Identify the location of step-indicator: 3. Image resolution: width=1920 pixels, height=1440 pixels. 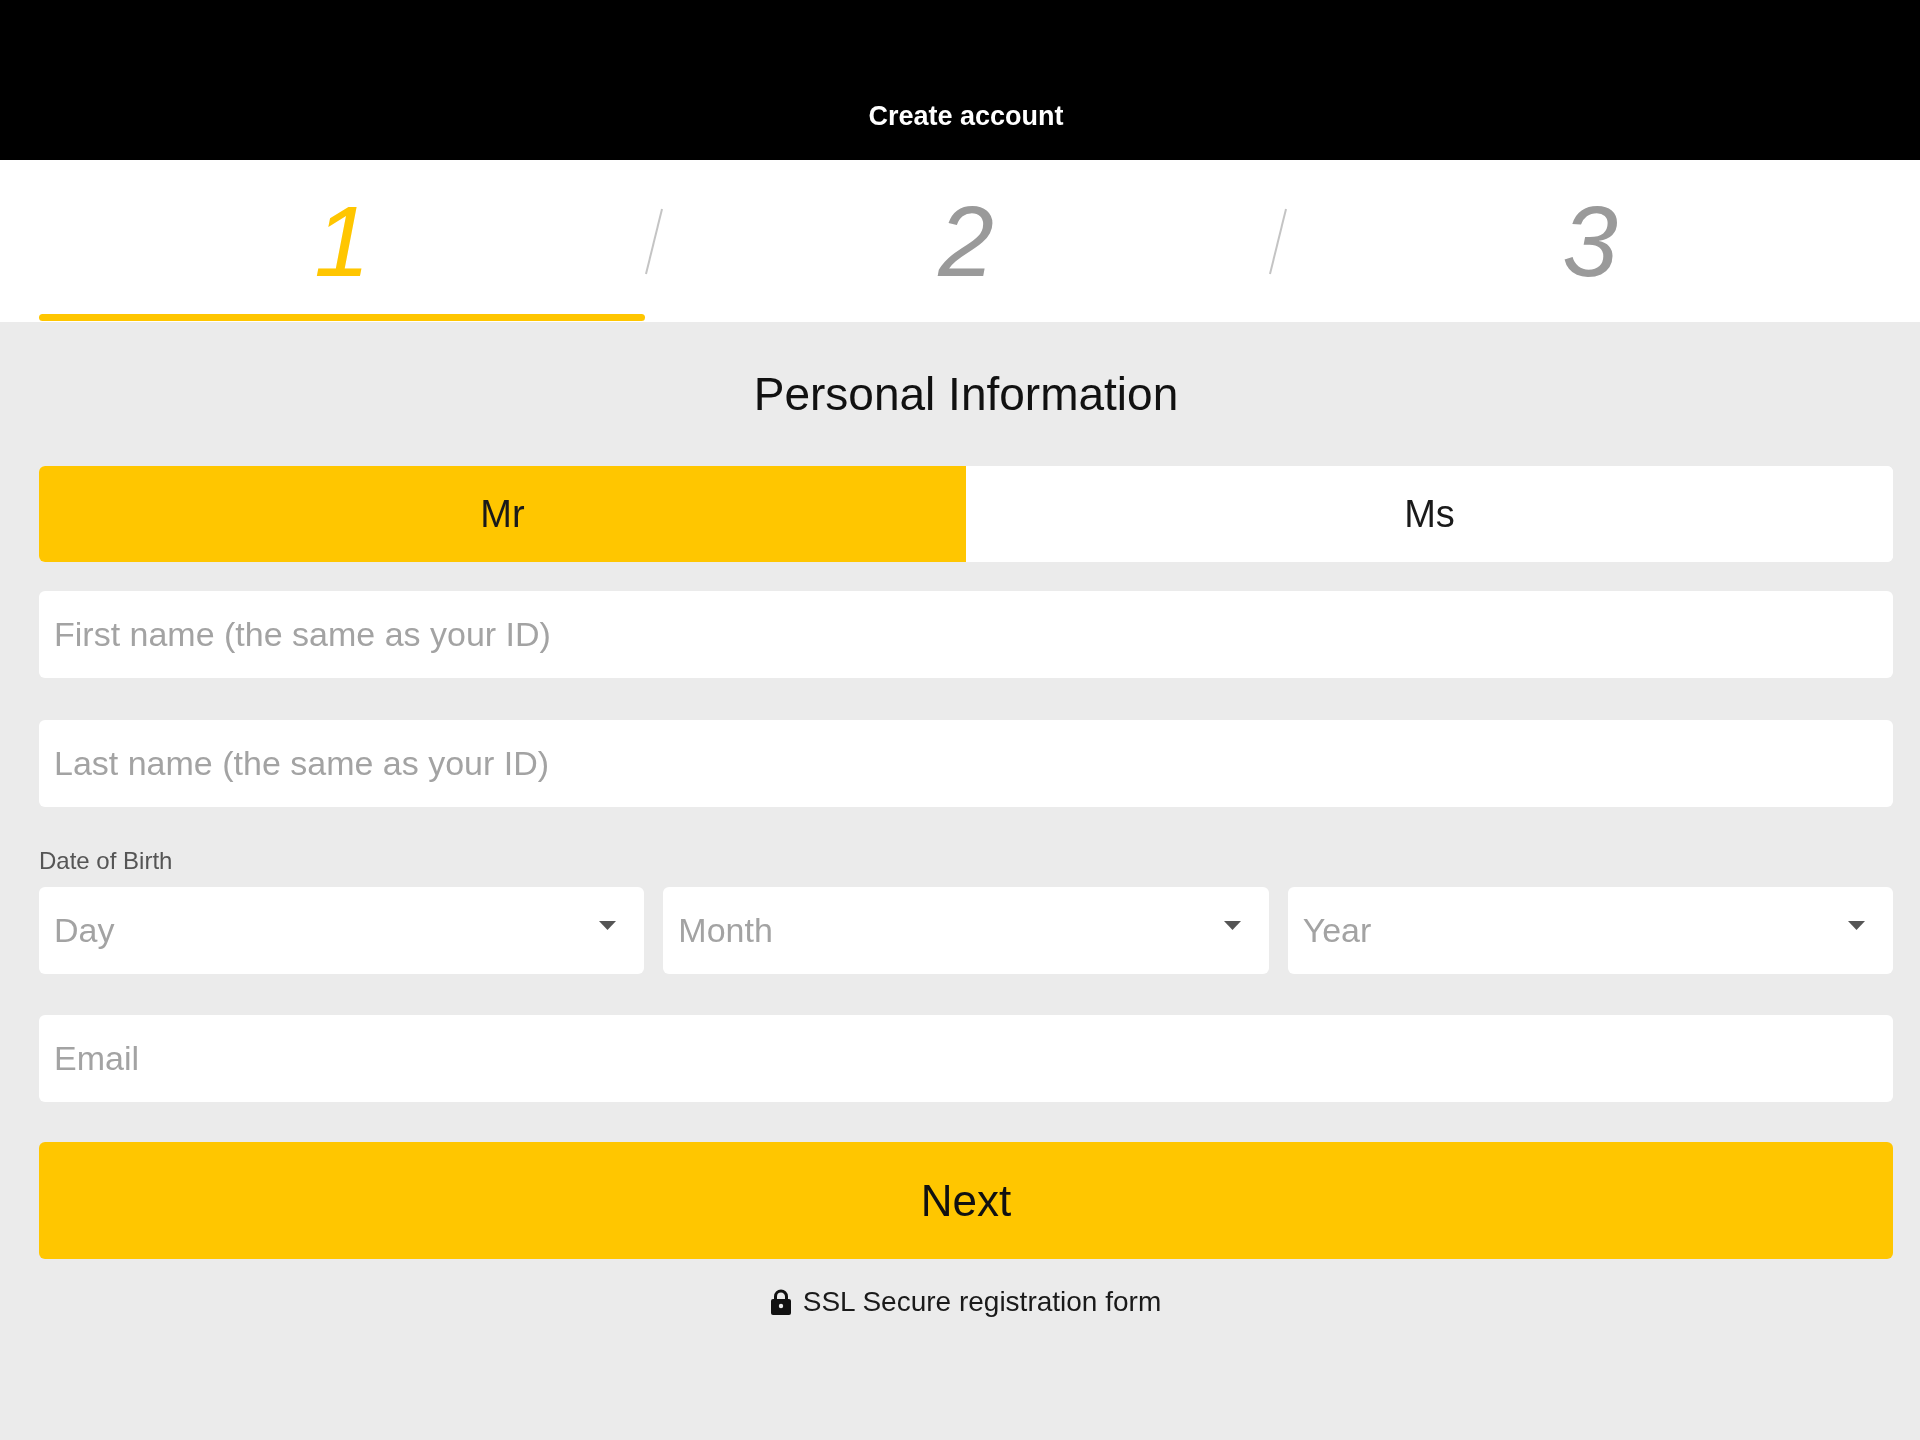
(1590, 241).